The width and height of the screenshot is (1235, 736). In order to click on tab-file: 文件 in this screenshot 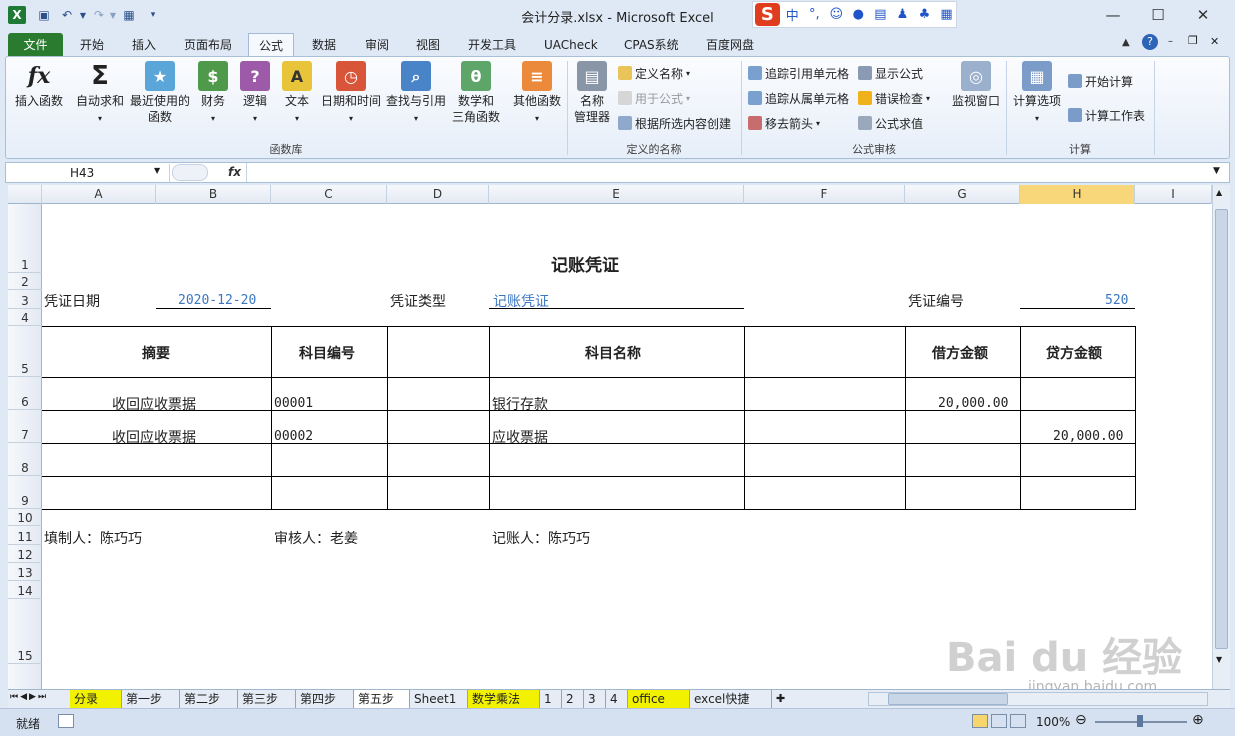, I will do `click(35, 44)`.